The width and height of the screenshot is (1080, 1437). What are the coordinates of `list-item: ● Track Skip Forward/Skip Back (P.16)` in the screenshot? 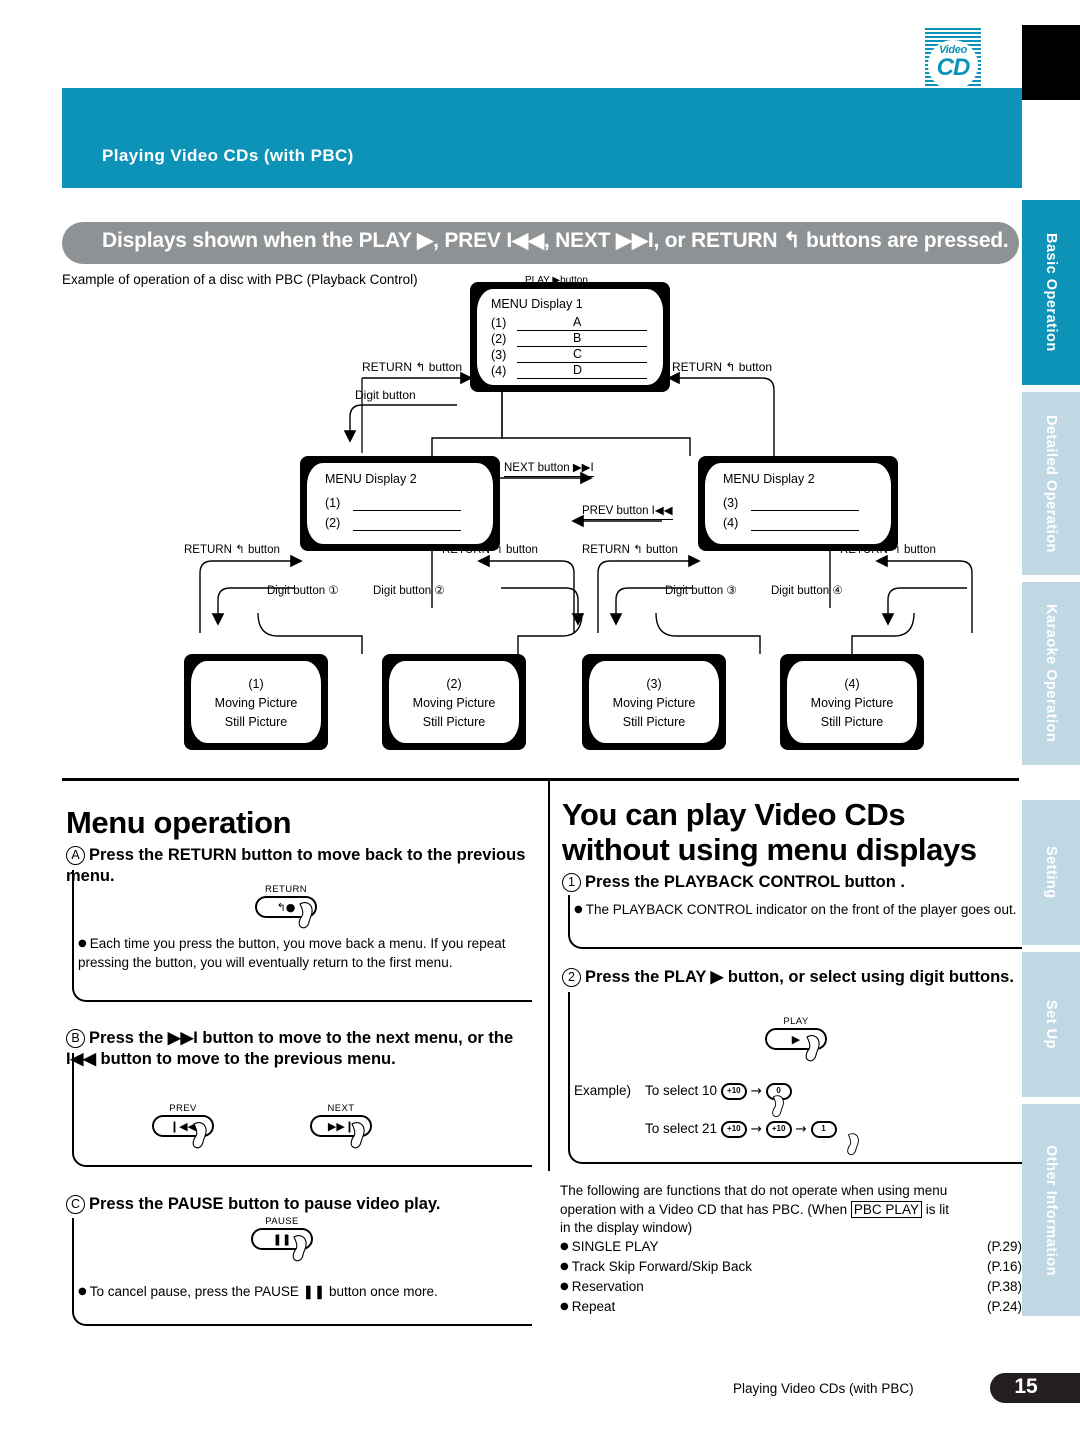 It's located at (791, 1268).